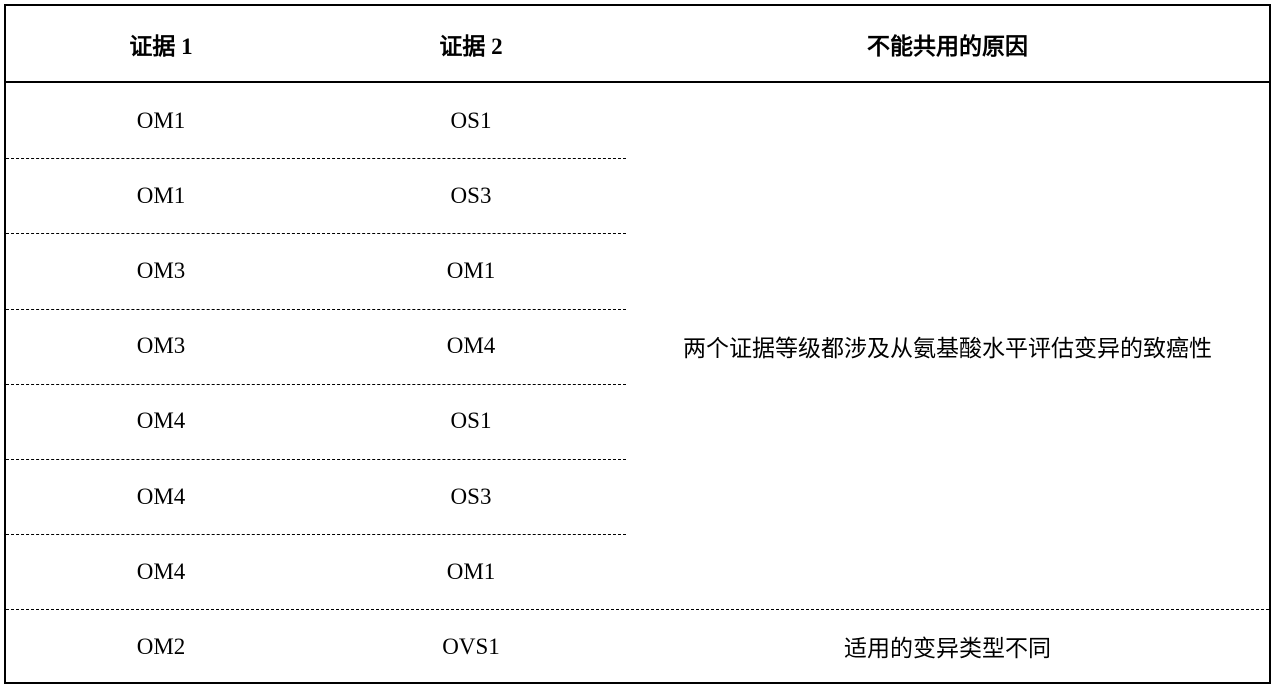 The width and height of the screenshot is (1275, 688). Describe the element at coordinates (161, 46) in the screenshot. I see `header-evidence-1: 证据 1` at that location.